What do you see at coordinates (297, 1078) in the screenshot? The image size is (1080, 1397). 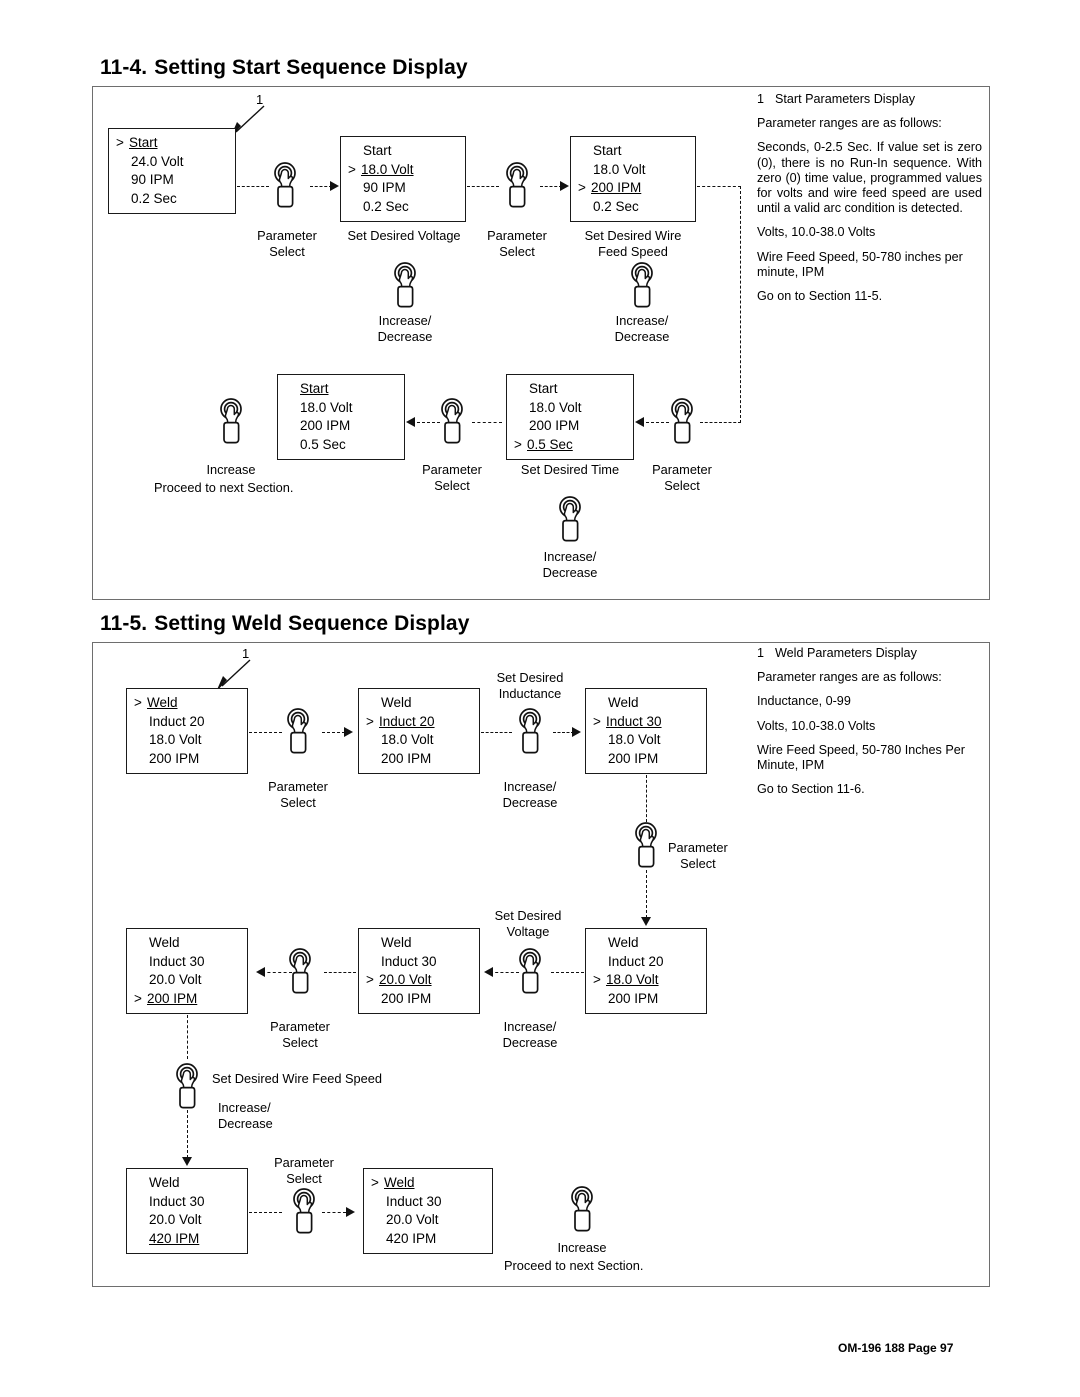 I see `caption-set-desired-wfs-weld: Set Desired Wire Feed Speed` at bounding box center [297, 1078].